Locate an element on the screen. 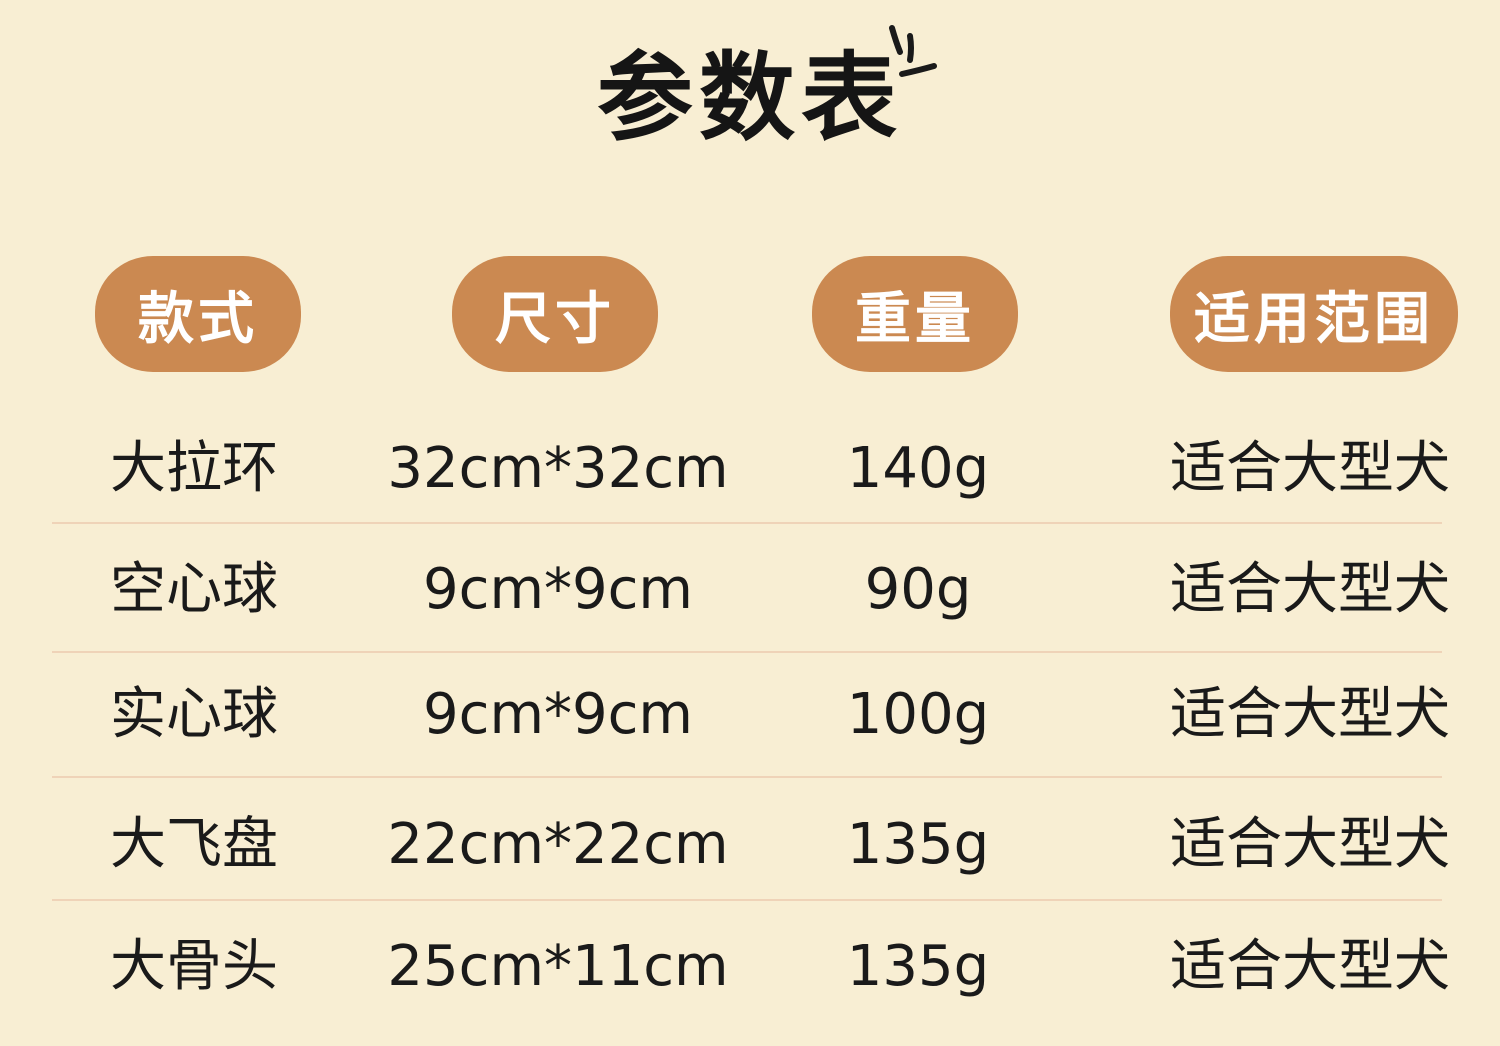 The height and width of the screenshot is (1046, 1500). cell-style: 大拉环 is located at coordinates (194, 468).